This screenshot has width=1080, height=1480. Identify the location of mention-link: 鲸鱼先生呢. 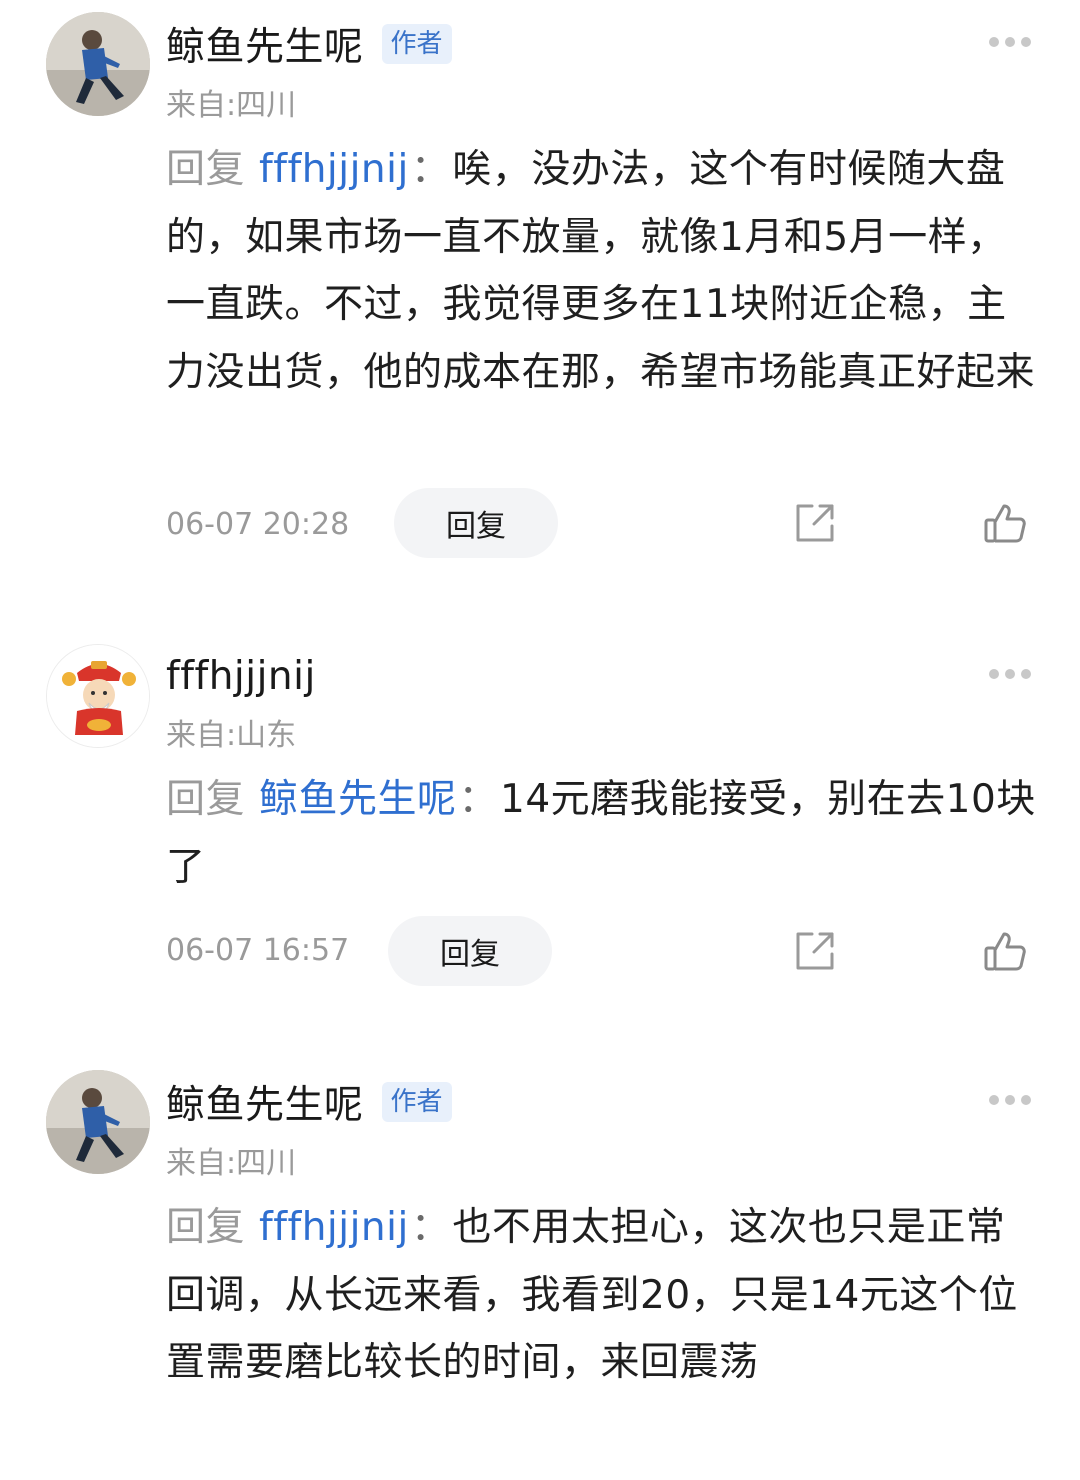
(358, 799).